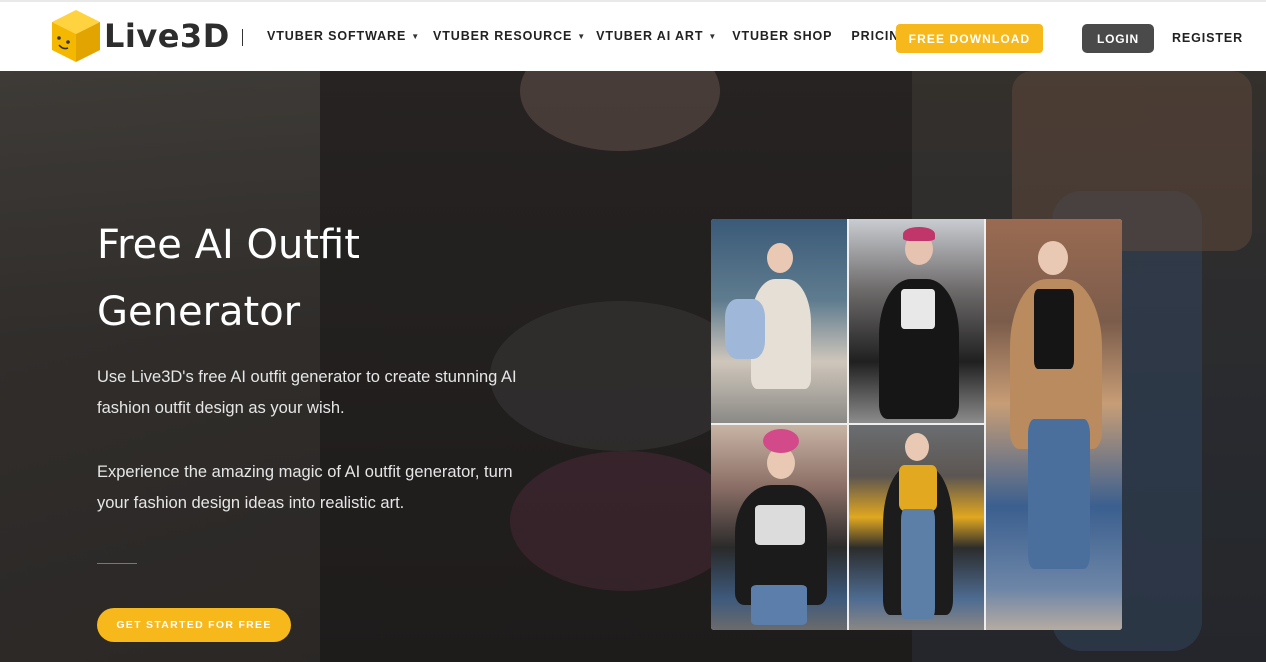  I want to click on nav-vtuber-resource: VTUBER RESOURCE ▼, so click(509, 36).